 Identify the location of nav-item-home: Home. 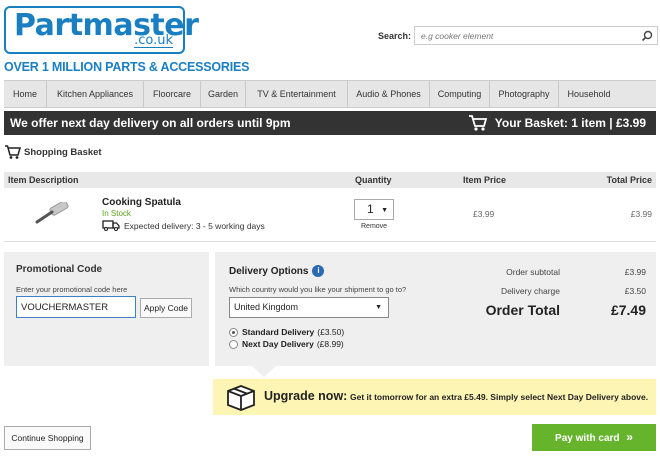
(25, 94).